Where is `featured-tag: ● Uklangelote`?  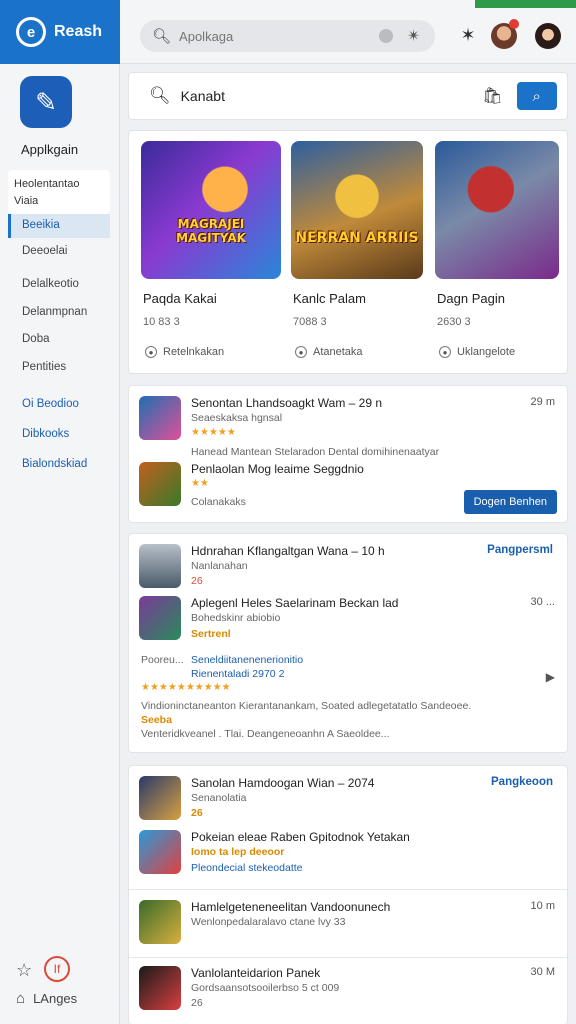 featured-tag: ● Uklangelote is located at coordinates (505, 352).